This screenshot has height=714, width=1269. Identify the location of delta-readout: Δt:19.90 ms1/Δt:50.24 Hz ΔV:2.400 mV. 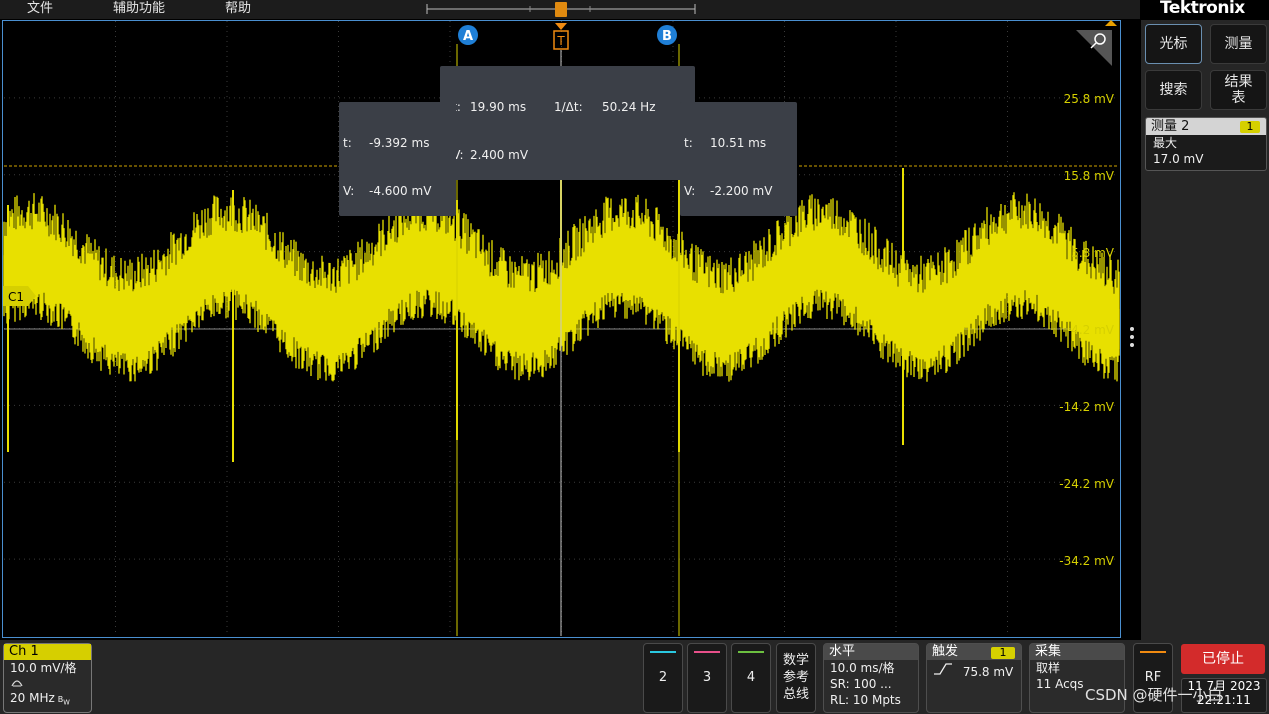
(567, 123).